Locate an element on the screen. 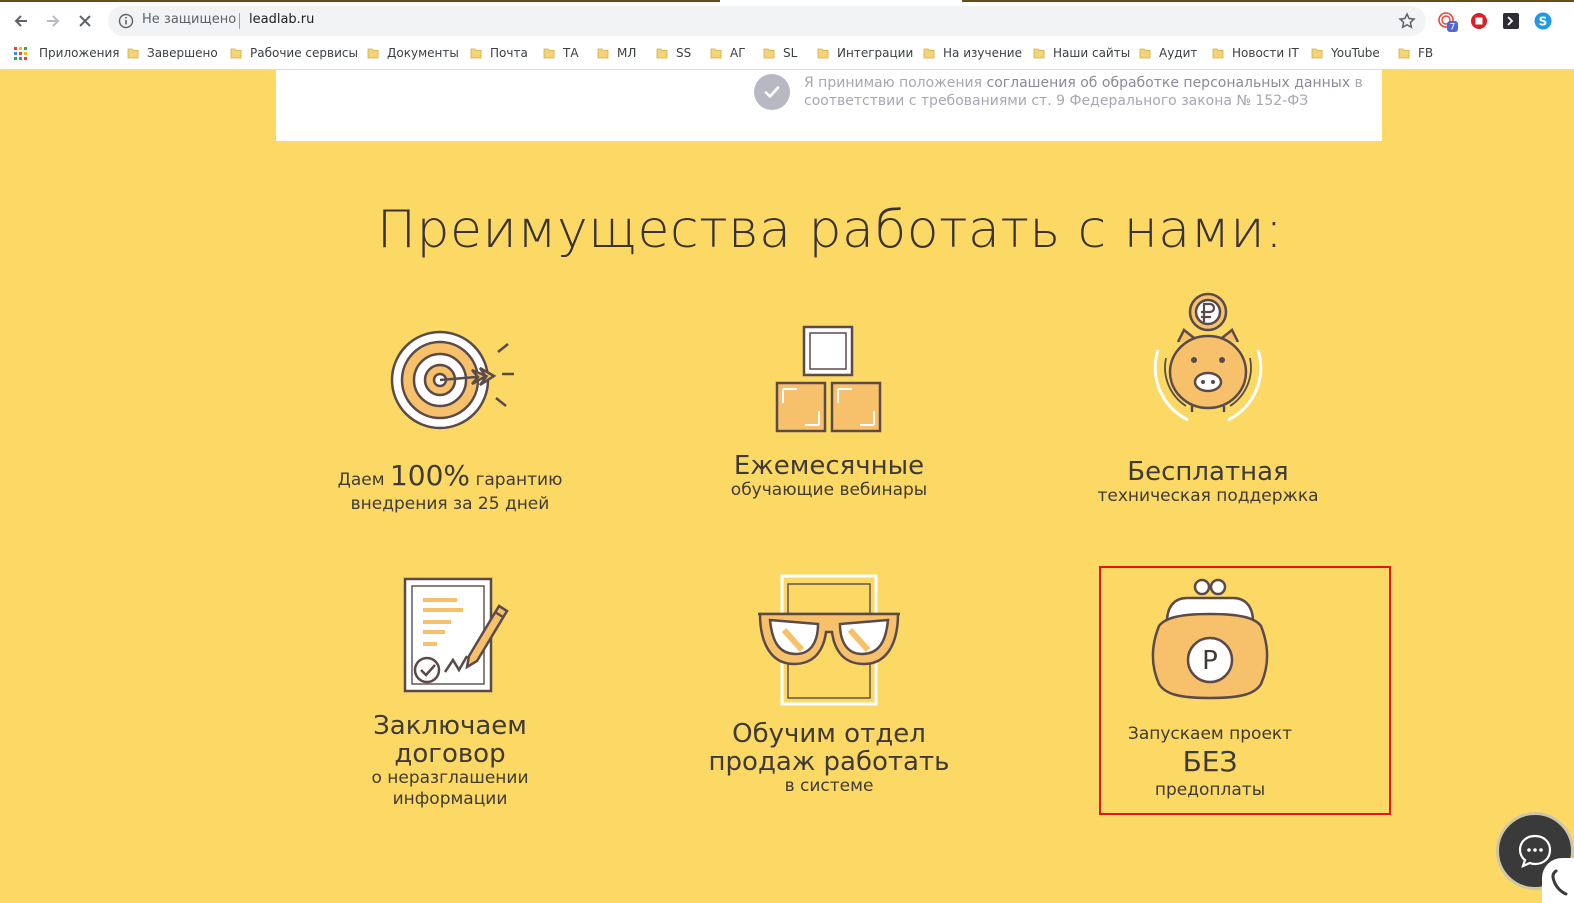 The height and width of the screenshot is (903, 1574). bookmark-folder: Новости IT is located at coordinates (1255, 53).